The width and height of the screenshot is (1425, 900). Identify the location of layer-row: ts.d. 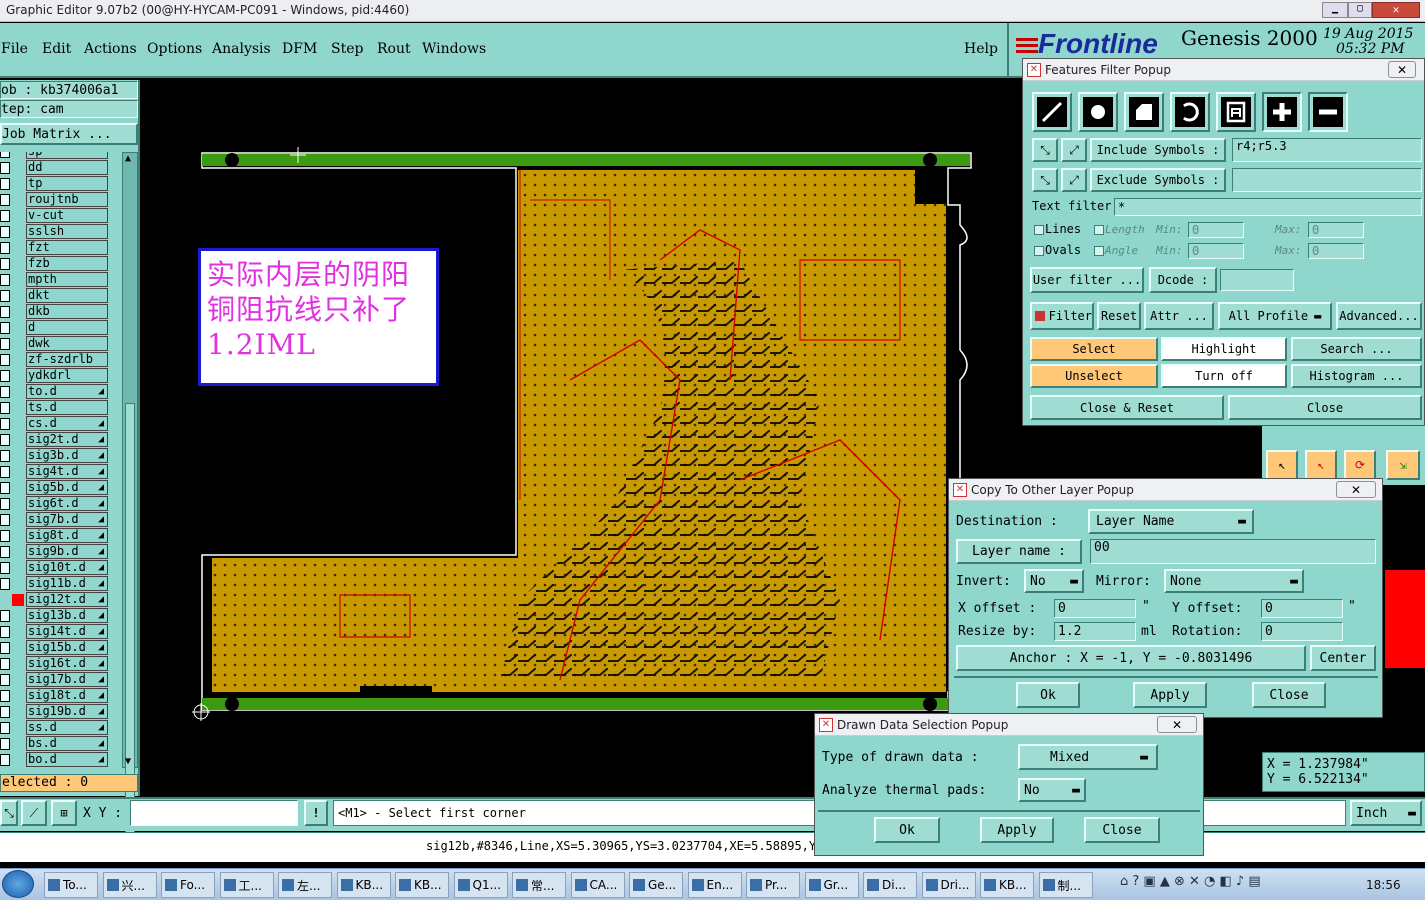
(61, 408).